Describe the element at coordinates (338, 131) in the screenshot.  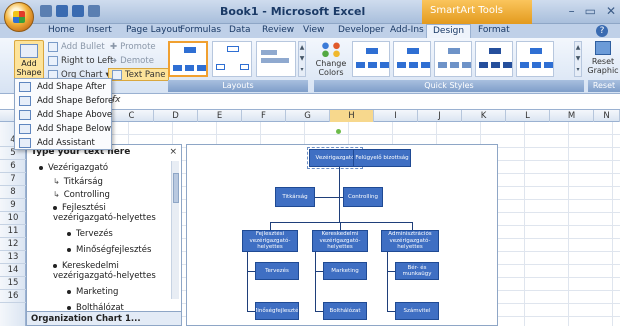
I see `rotation-handle` at that location.